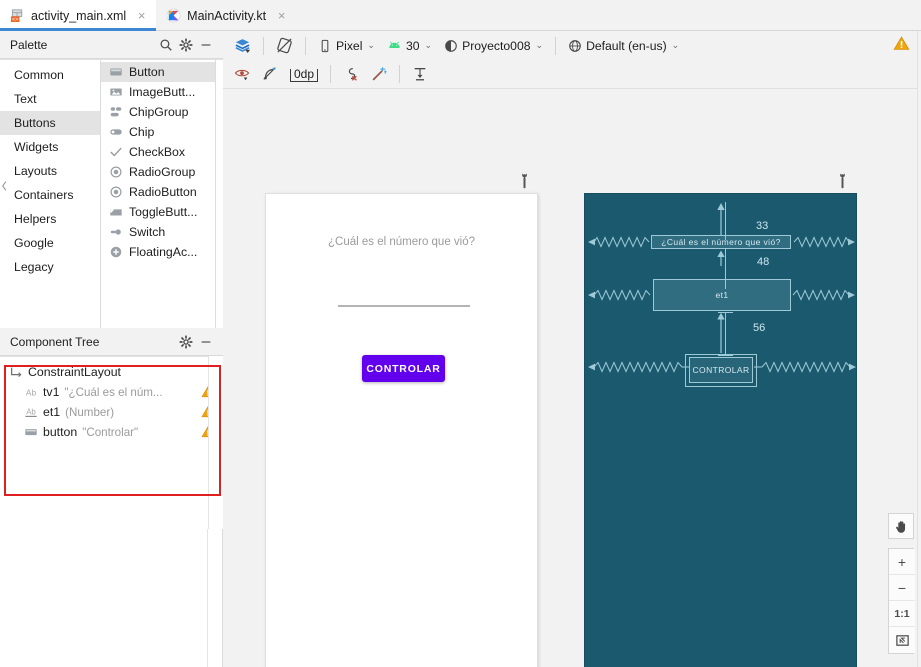 The image size is (921, 667). Describe the element at coordinates (163, 192) in the screenshot. I see `palette-item-label: RadioButton` at that location.